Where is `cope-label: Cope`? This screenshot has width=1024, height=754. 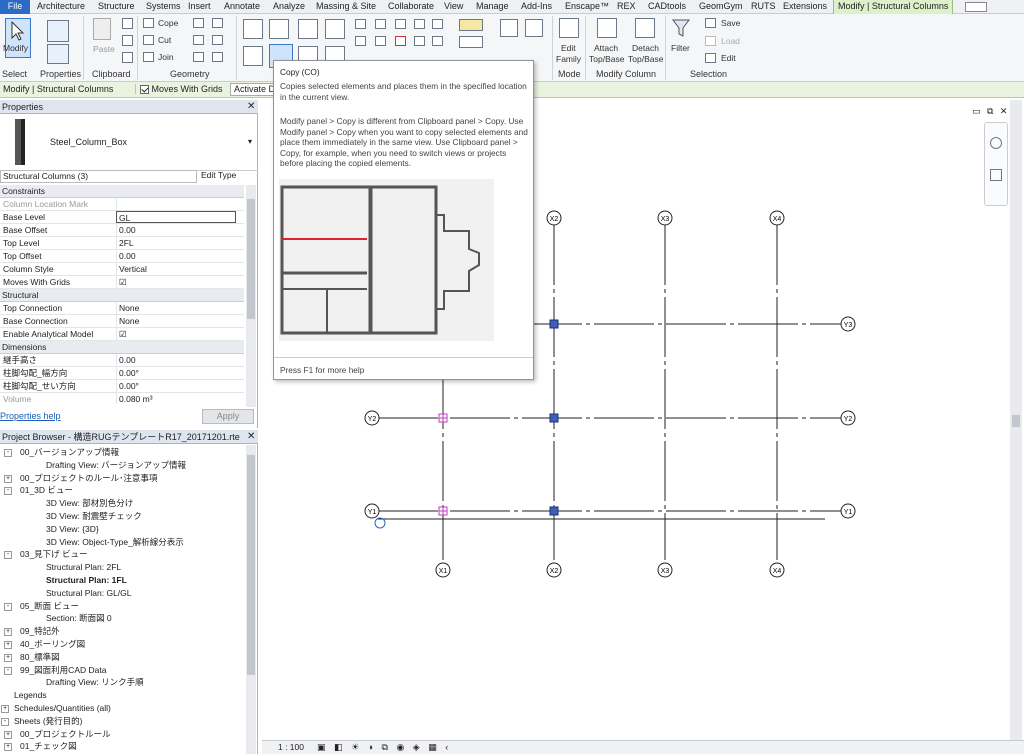
cope-label: Cope is located at coordinates (168, 23).